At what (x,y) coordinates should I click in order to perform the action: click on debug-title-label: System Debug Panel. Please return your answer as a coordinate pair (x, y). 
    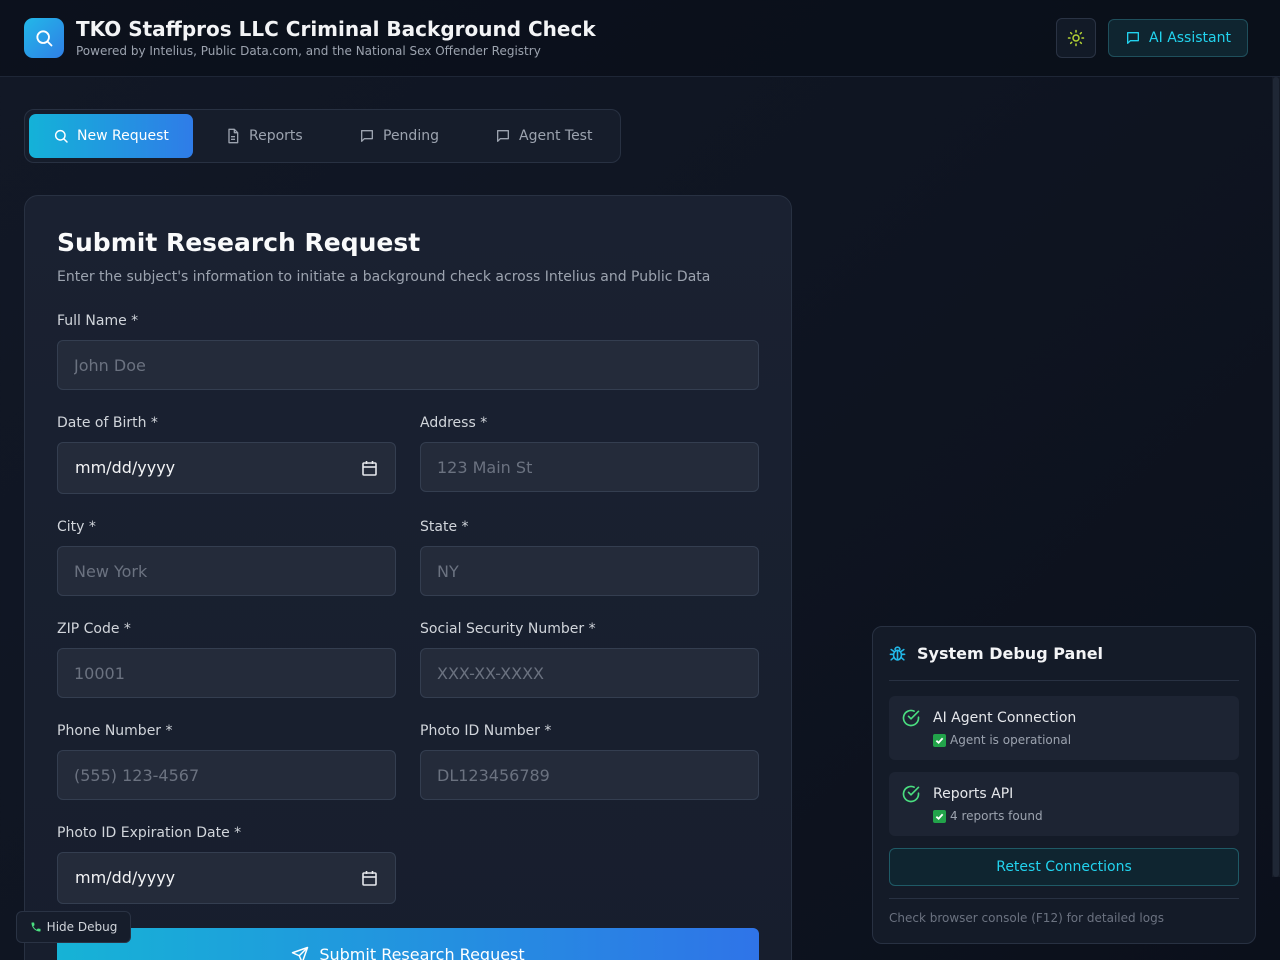
    Looking at the image, I should click on (1010, 653).